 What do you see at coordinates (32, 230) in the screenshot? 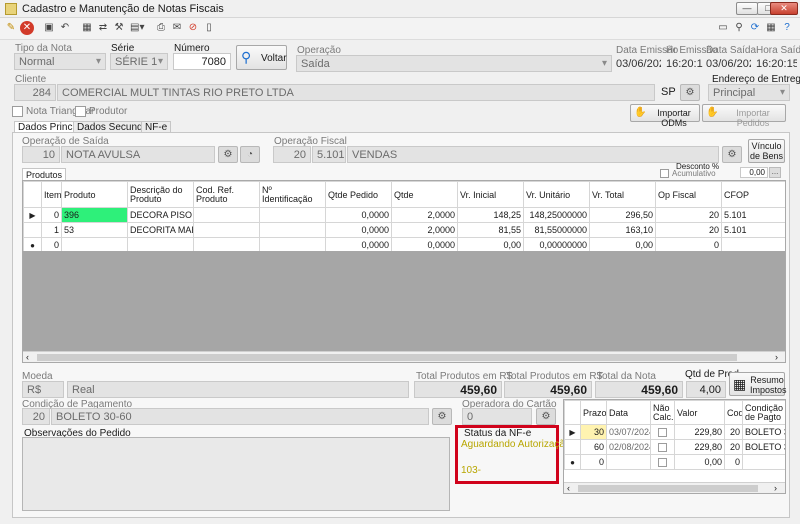
I see `row-indicator` at bounding box center [32, 230].